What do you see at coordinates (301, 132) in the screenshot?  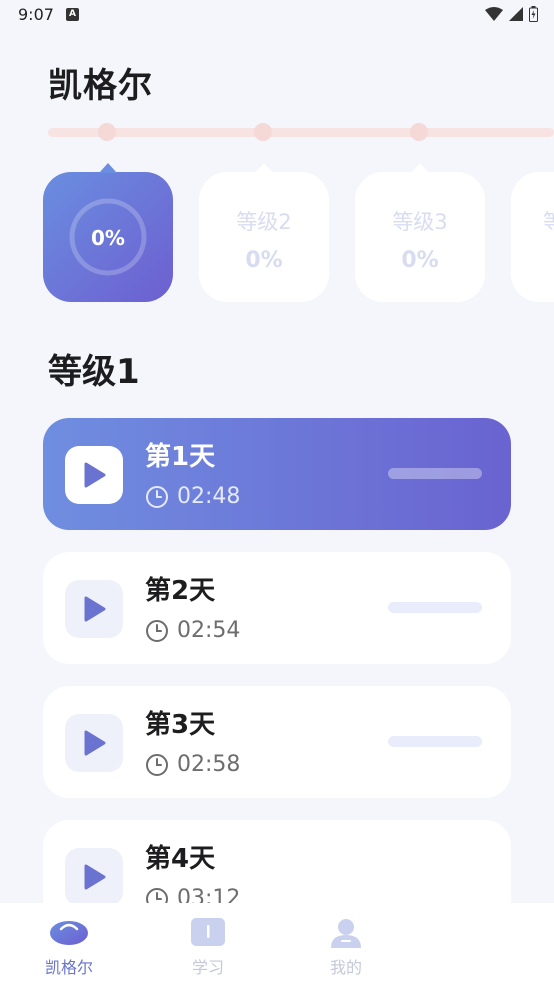 I see `level-progress-track` at bounding box center [301, 132].